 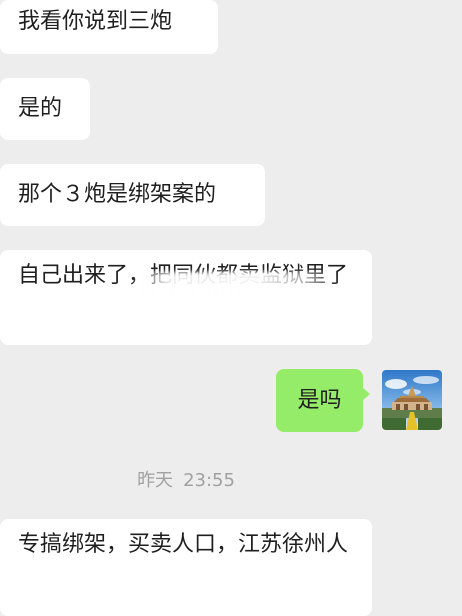 I want to click on message-bubble-incoming: 是的, so click(x=45, y=109).